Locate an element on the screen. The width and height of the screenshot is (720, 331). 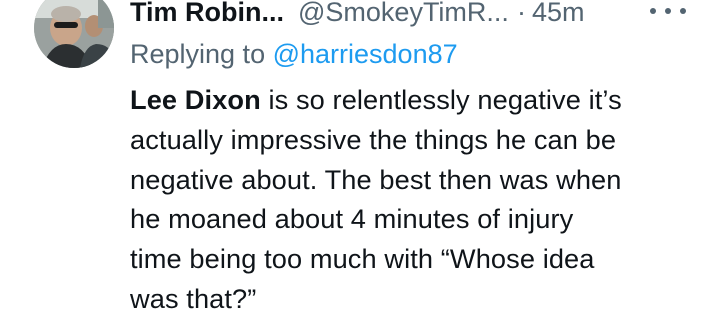
tweet-text-line: he moaned about 4 minutes of injury is located at coordinates (352, 219).